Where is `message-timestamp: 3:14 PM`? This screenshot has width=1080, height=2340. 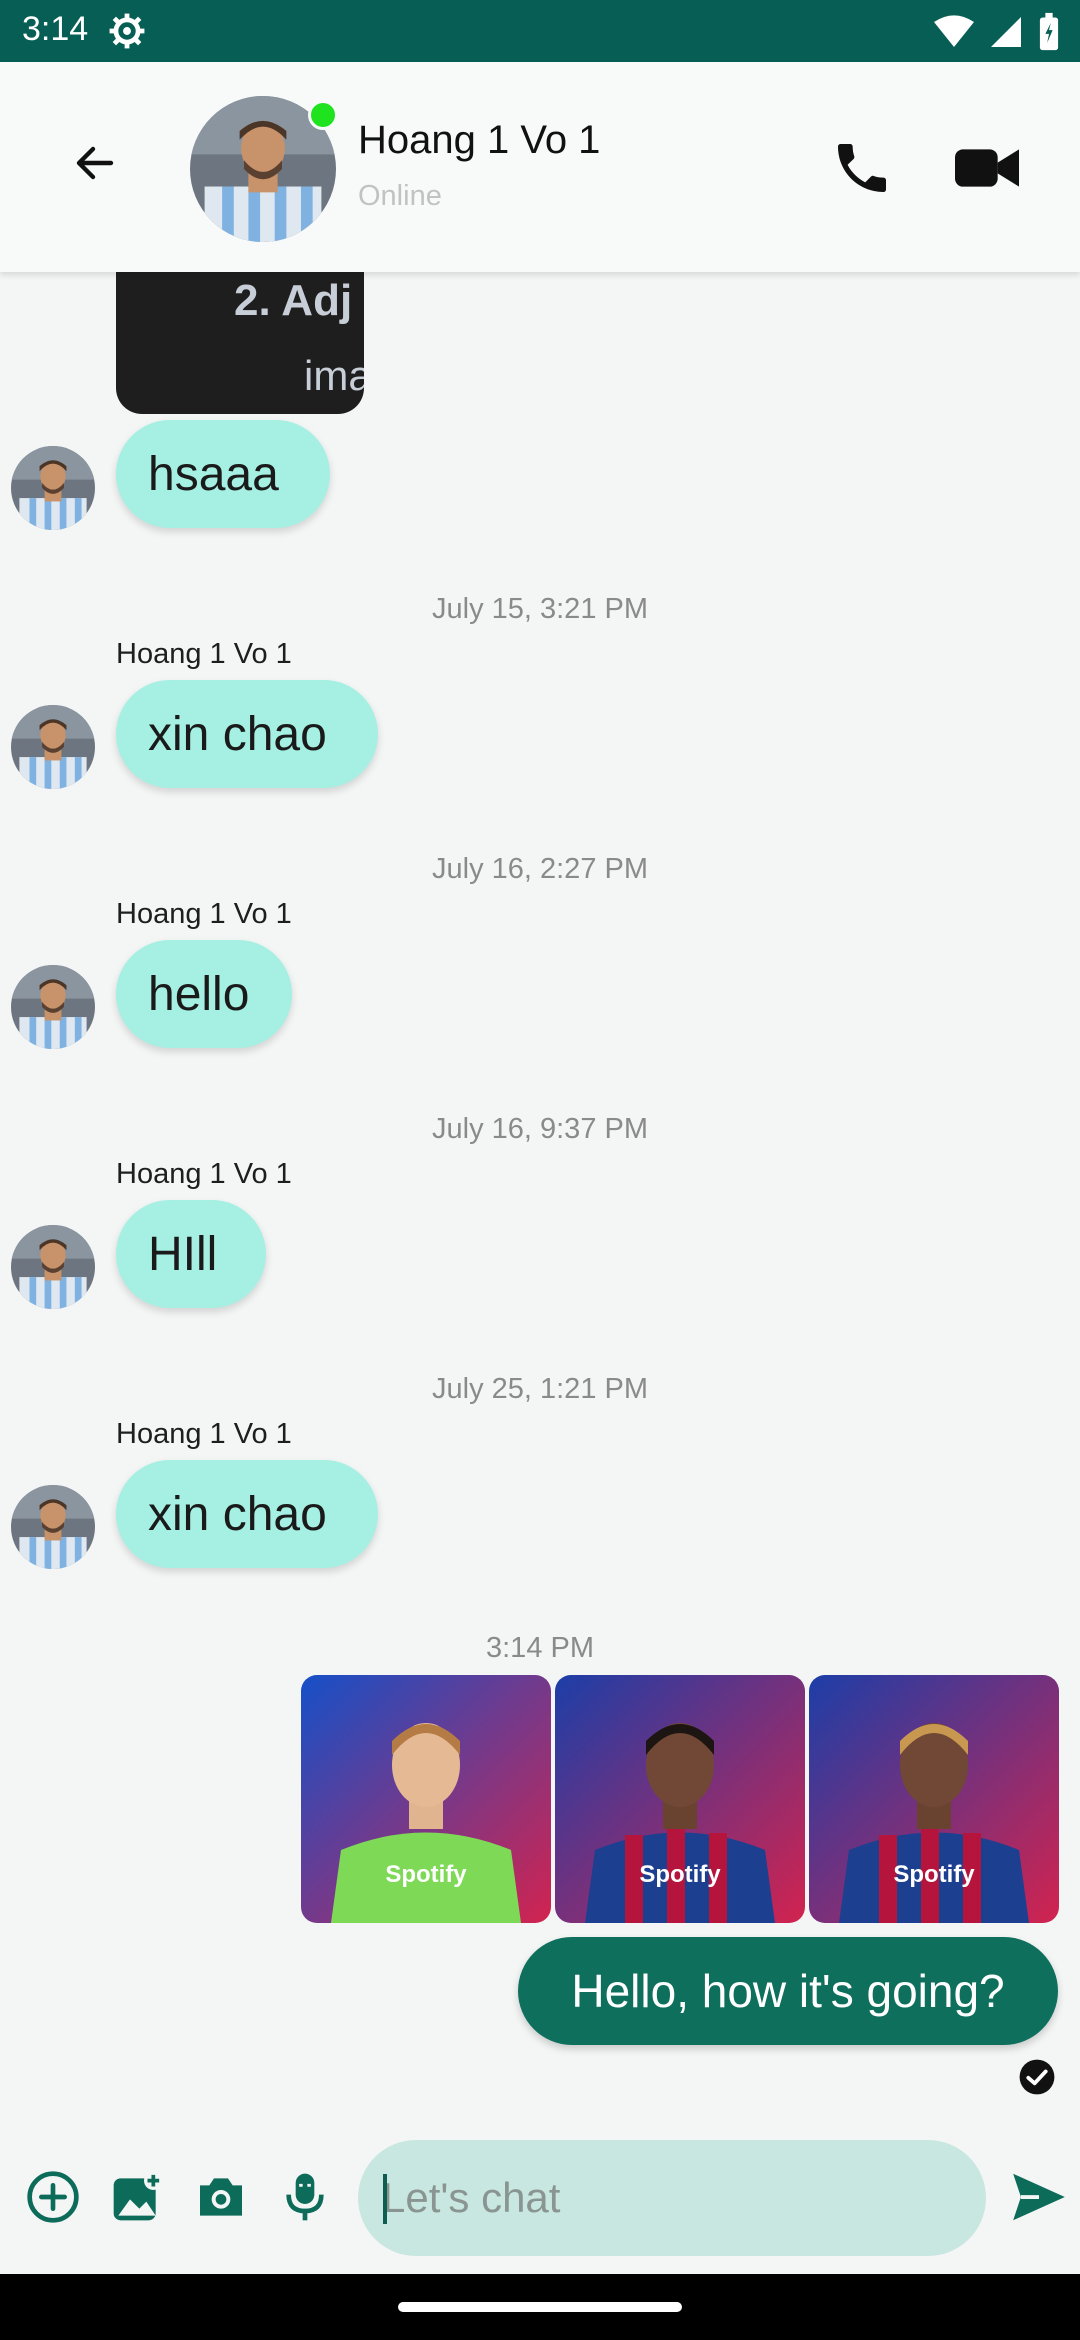 message-timestamp: 3:14 PM is located at coordinates (540, 1648).